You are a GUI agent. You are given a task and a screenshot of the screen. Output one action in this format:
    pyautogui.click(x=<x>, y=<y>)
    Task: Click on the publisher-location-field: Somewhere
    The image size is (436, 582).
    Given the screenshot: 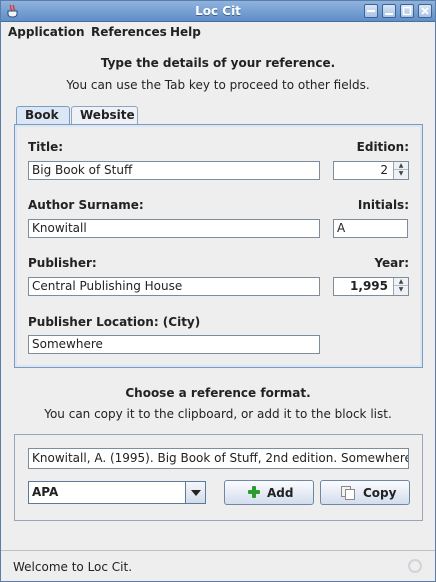 What is the action you would take?
    pyautogui.click(x=174, y=344)
    